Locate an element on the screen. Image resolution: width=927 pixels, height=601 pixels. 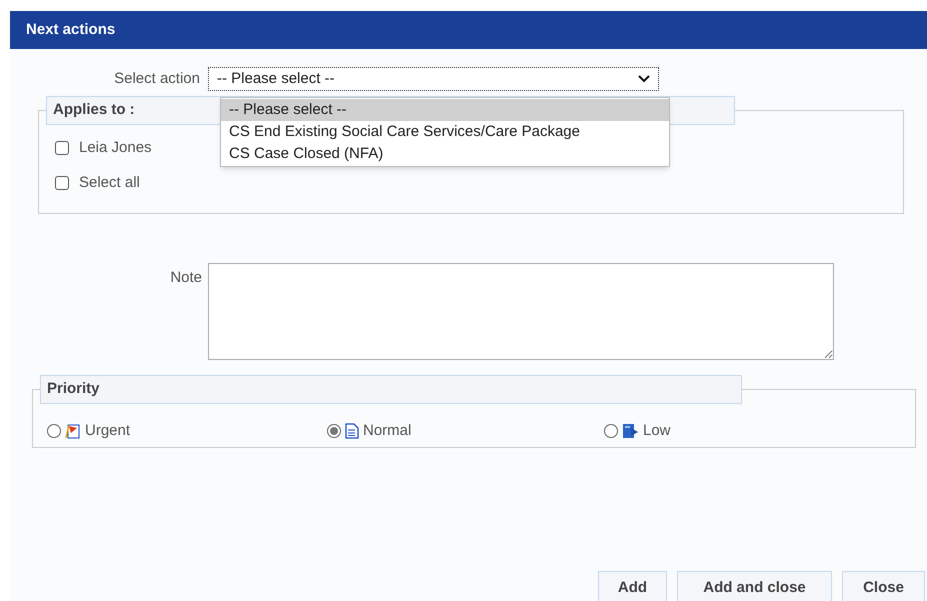
chevron-down-icon is located at coordinates (644, 79).